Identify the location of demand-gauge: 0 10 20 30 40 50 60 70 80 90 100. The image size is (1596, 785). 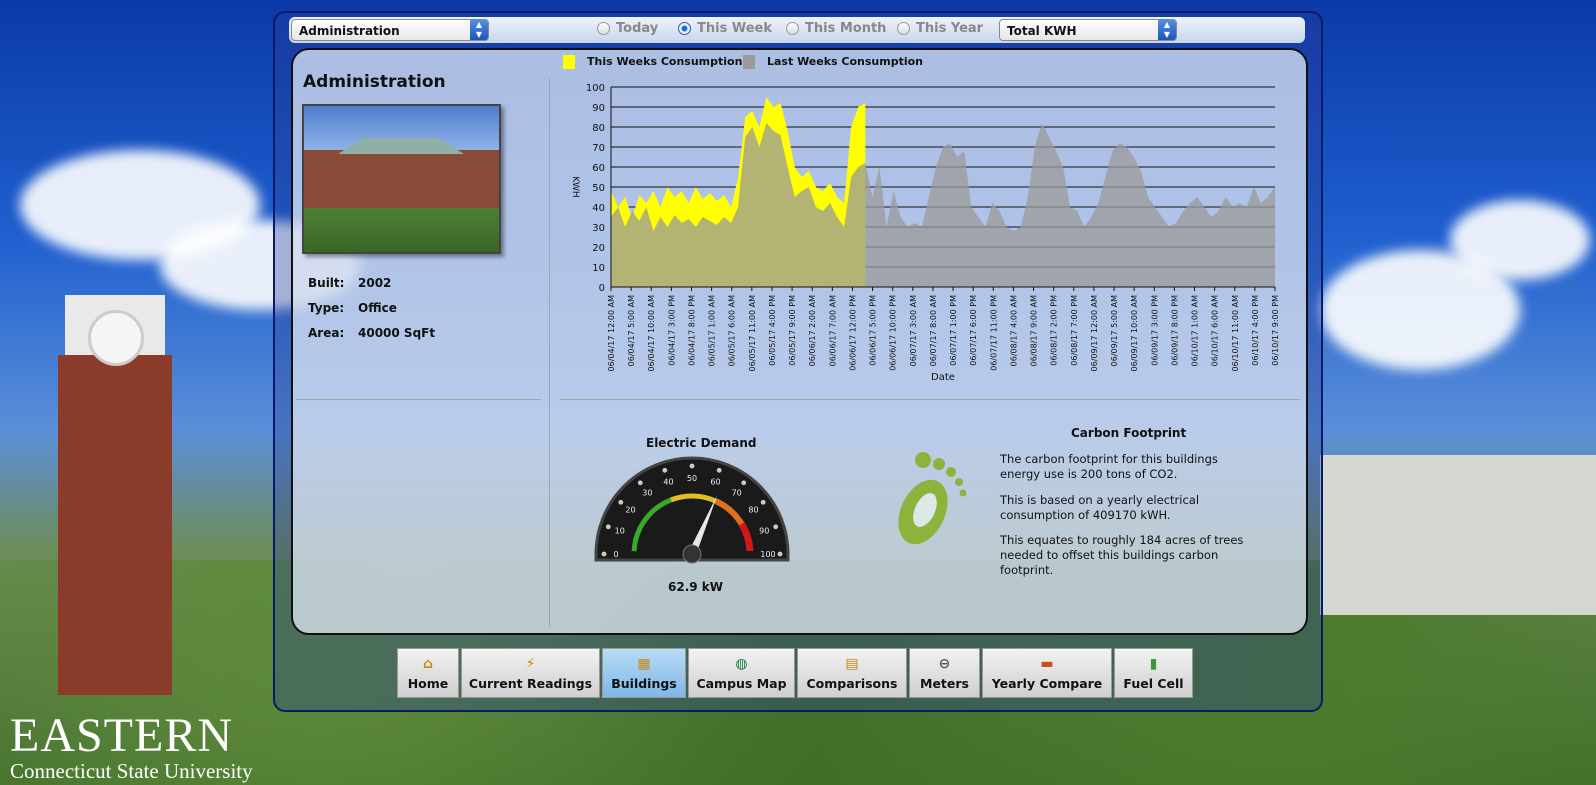
(692, 510).